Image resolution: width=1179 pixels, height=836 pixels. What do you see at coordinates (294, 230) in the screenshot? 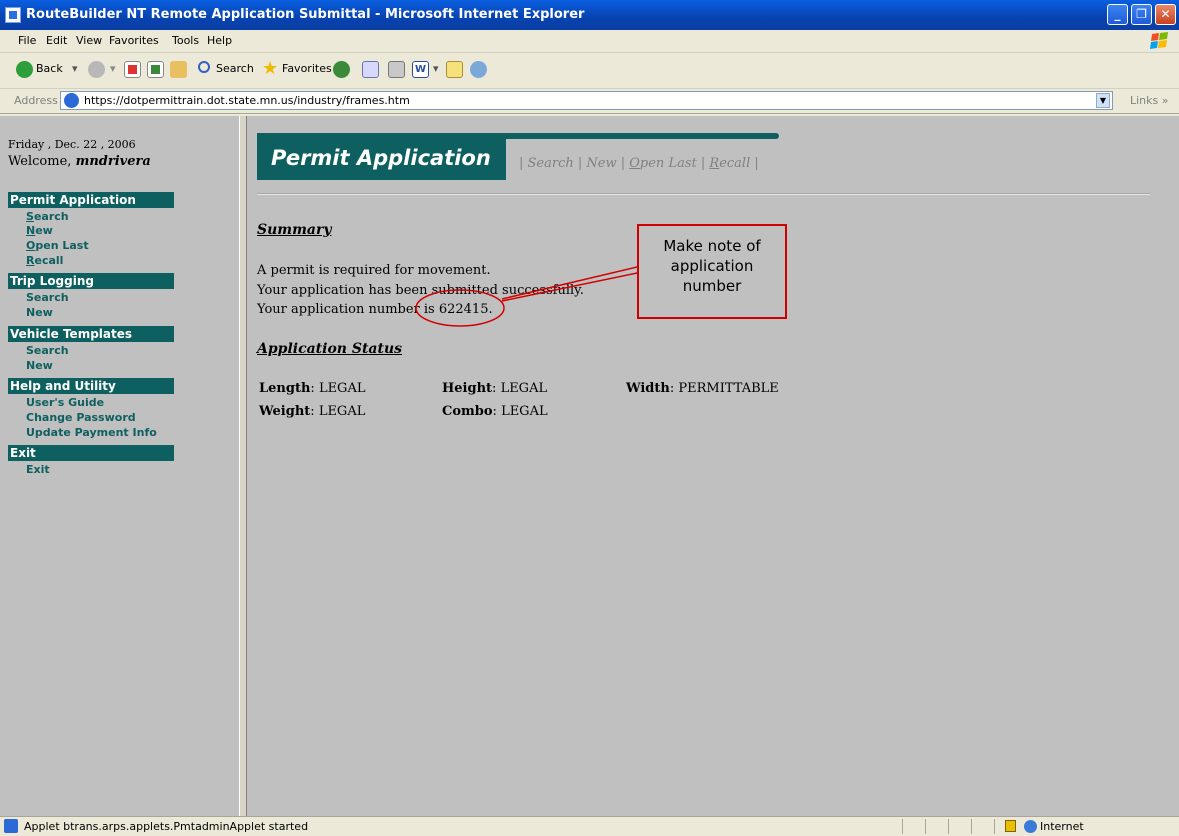
I see `summary-heading: Summary` at bounding box center [294, 230].